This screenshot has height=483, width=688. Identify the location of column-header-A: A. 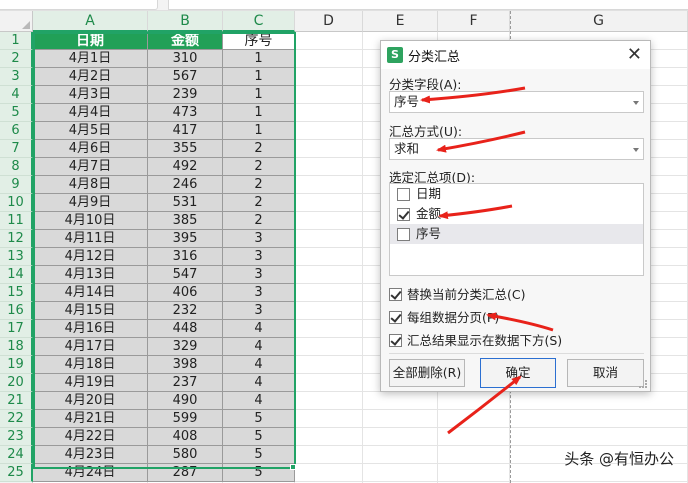
(90, 21).